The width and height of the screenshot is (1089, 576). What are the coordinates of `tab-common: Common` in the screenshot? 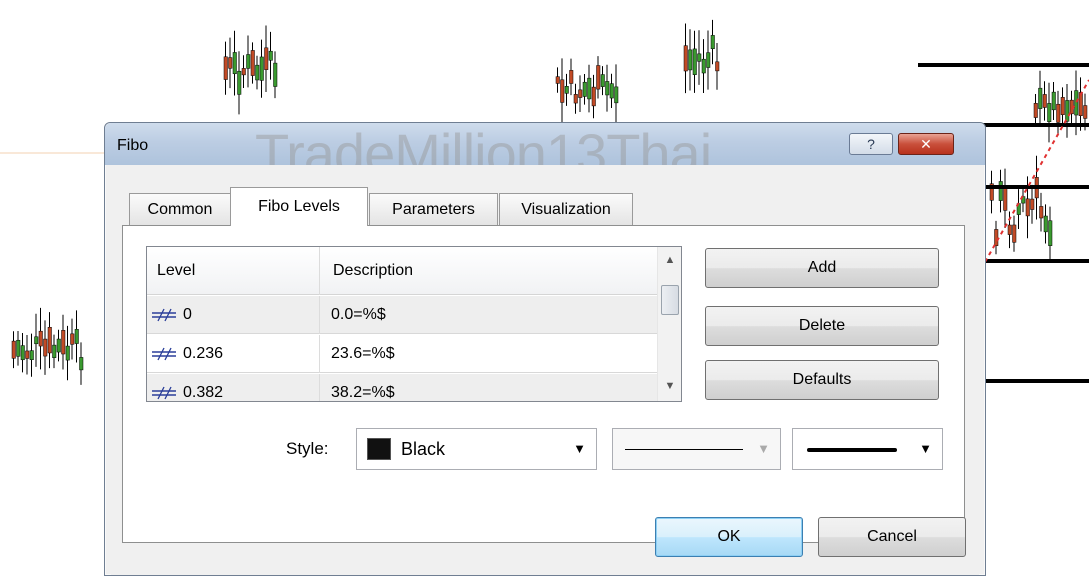 It's located at (180, 209).